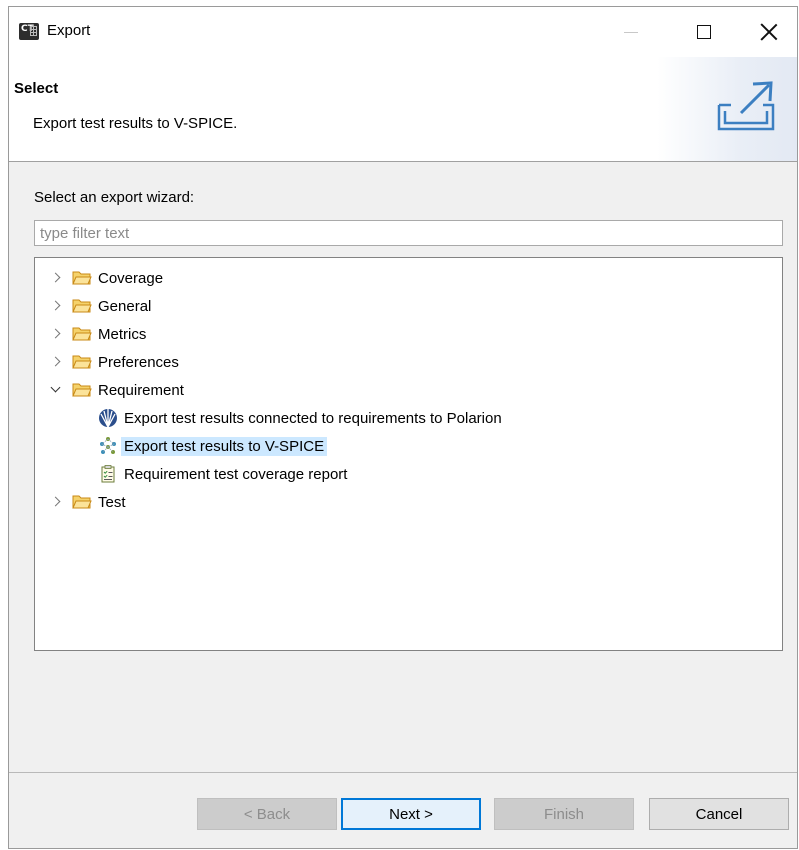 The image size is (799, 850). I want to click on close-button, so click(768, 32).